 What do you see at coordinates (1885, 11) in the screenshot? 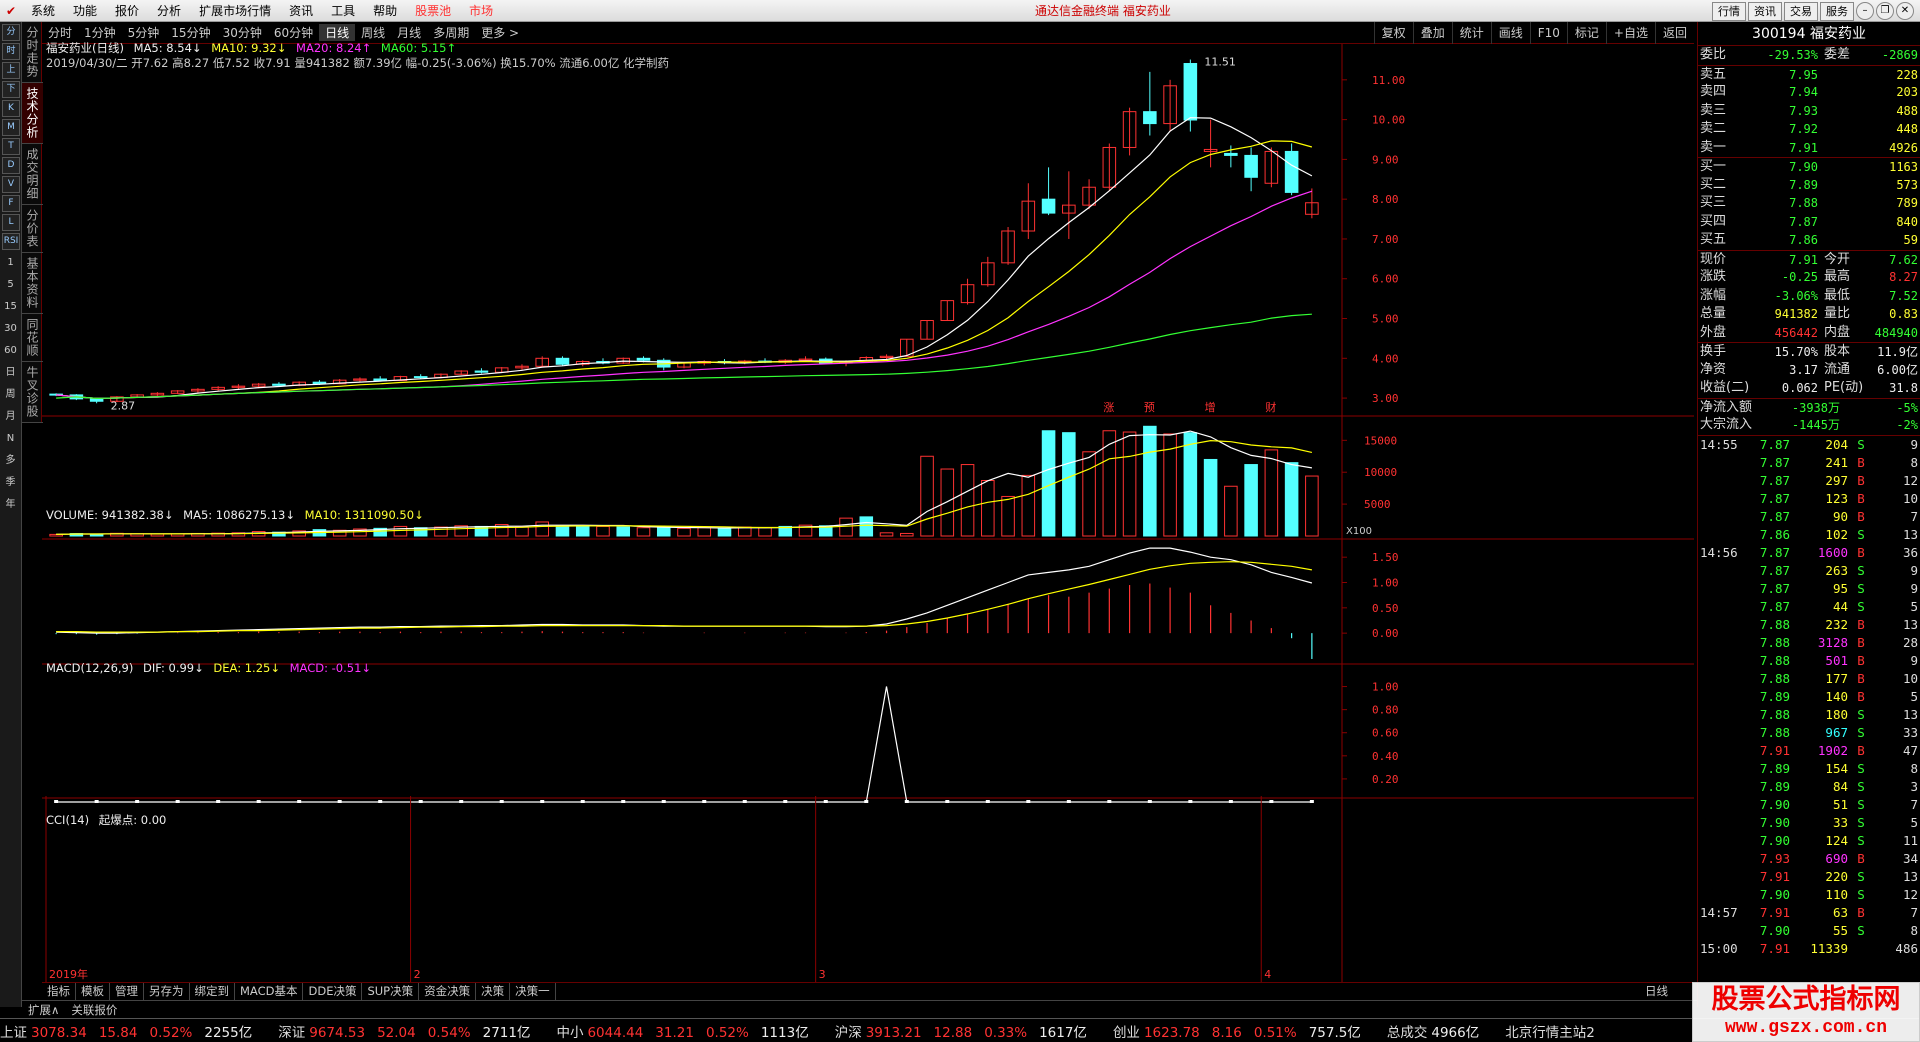
I see `restore-icon: ❐` at bounding box center [1885, 11].